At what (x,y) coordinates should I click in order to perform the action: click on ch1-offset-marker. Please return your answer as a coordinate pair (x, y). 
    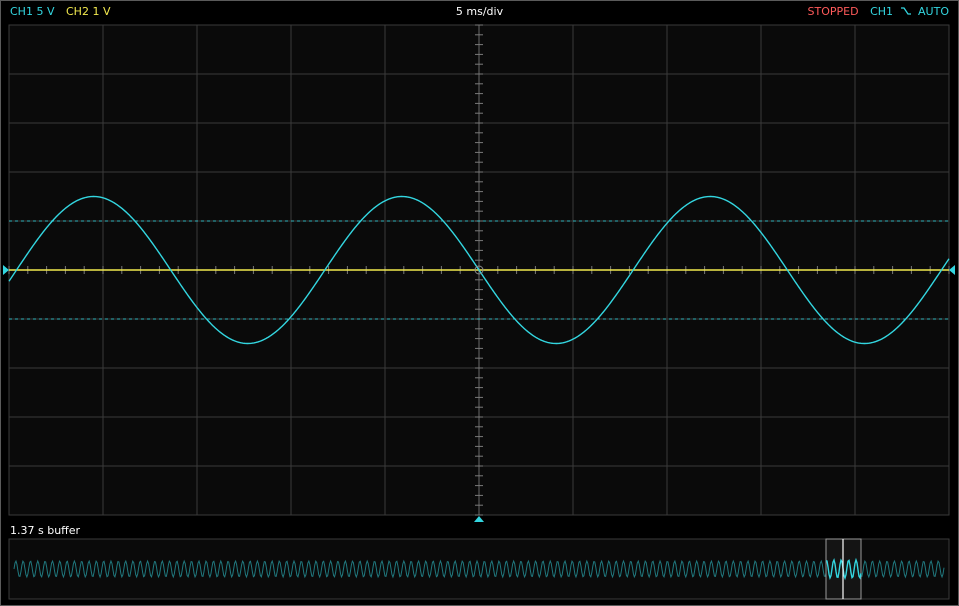
    Looking at the image, I should click on (6, 270).